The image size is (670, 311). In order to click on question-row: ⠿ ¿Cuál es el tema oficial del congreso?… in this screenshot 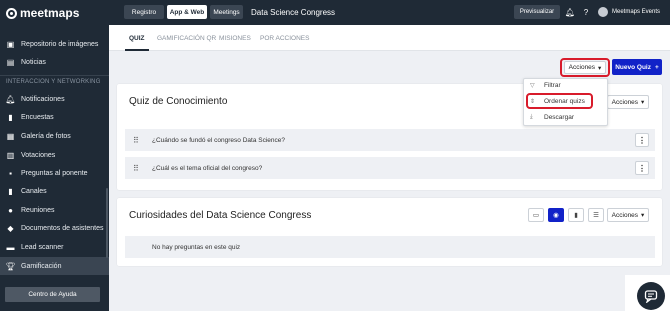, I will do `click(390, 168)`.